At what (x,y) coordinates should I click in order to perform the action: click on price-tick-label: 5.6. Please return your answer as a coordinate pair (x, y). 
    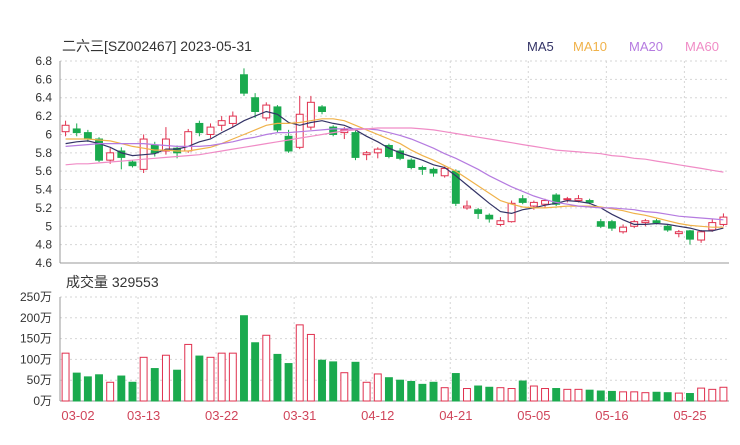
    Looking at the image, I should click on (43, 171).